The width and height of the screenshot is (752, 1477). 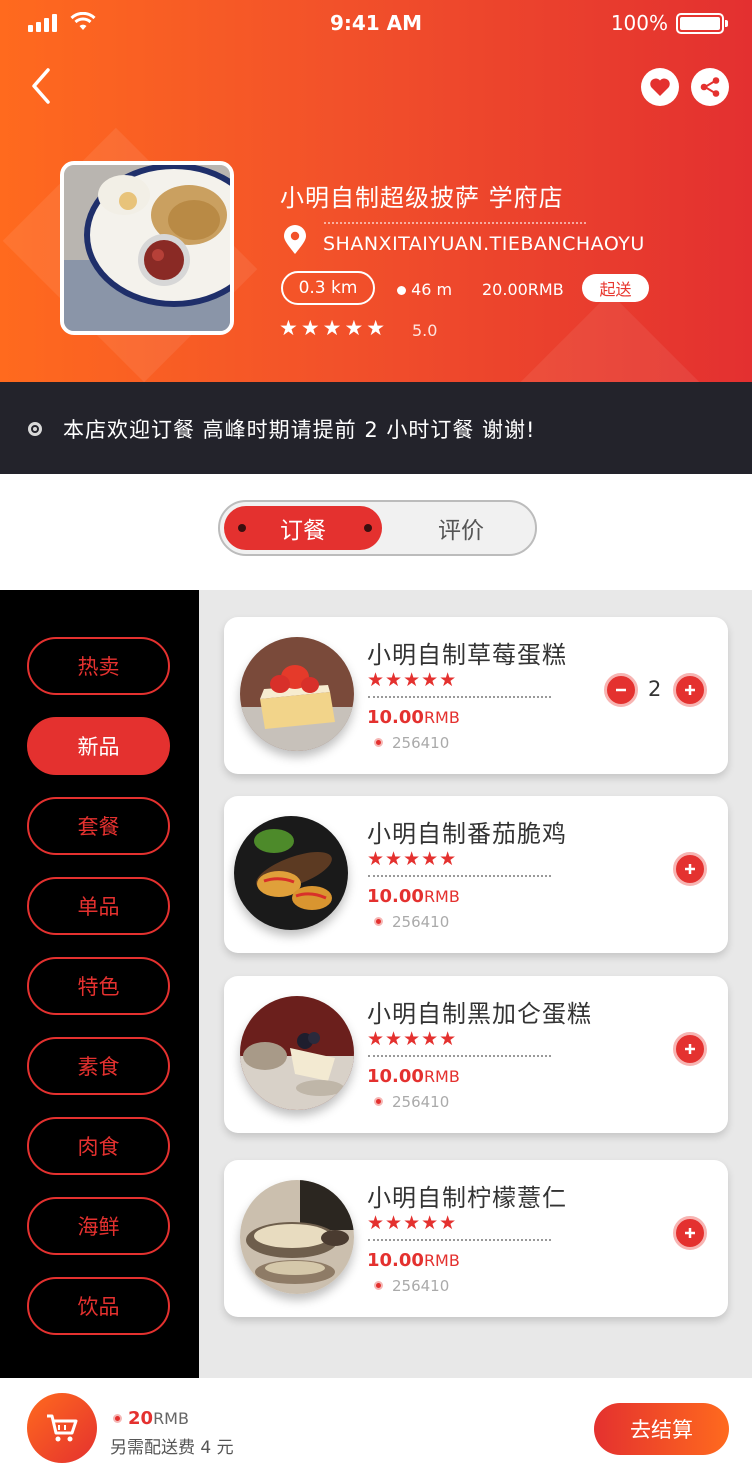 I want to click on product-card: 小明自制番茄脆鸡 ★★★★★ 10.00RMB 256410, so click(x=476, y=874).